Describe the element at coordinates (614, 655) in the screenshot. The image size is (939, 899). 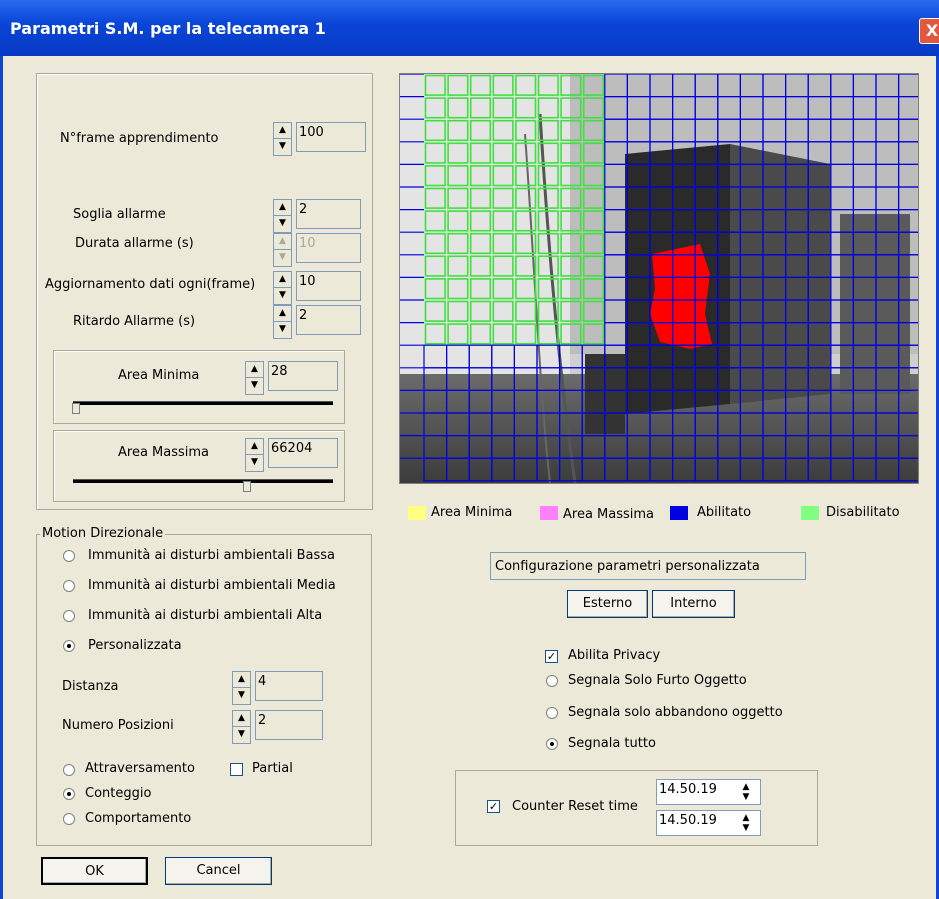
I see `enable-privacy-label: Abilita Privacy` at that location.